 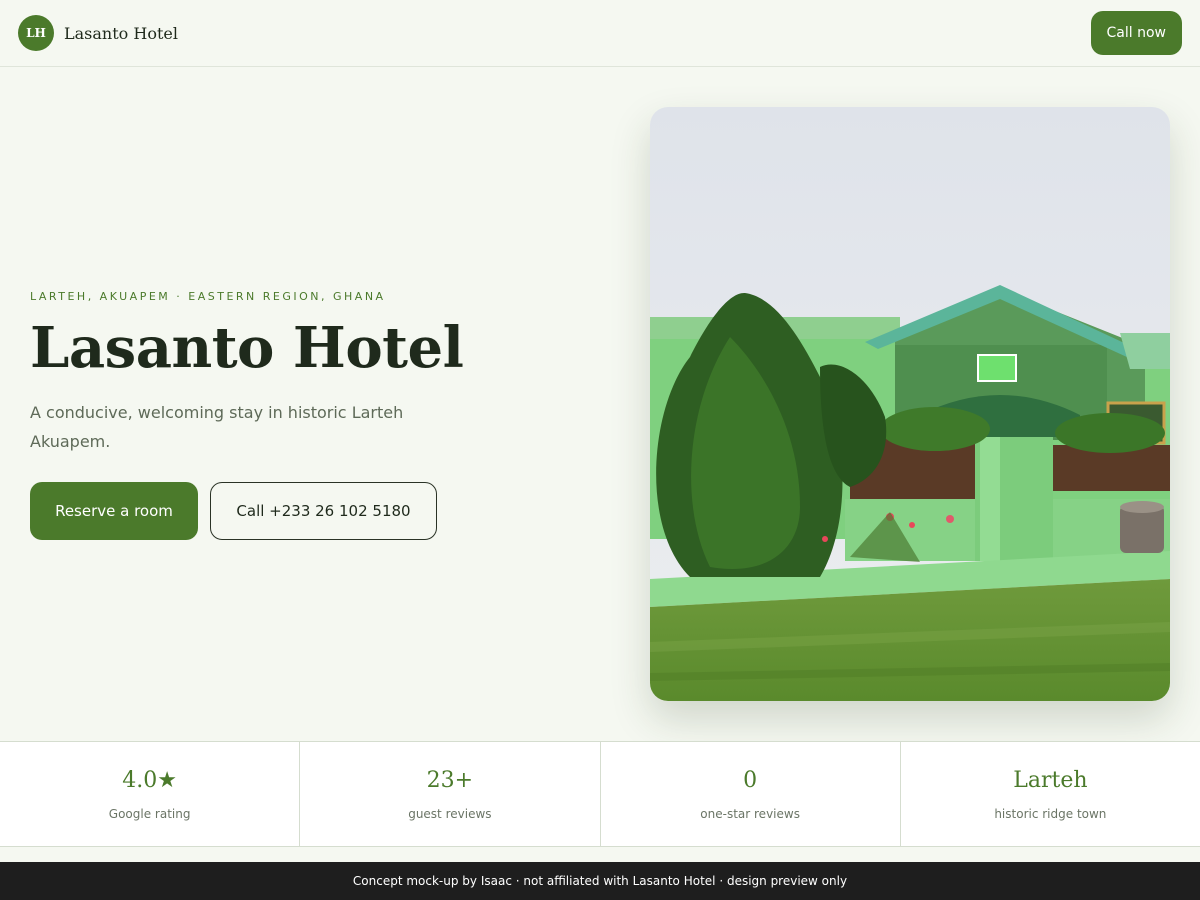 What do you see at coordinates (600, 33) in the screenshot?
I see `site-header: LH Lasanto Hotel Call now` at bounding box center [600, 33].